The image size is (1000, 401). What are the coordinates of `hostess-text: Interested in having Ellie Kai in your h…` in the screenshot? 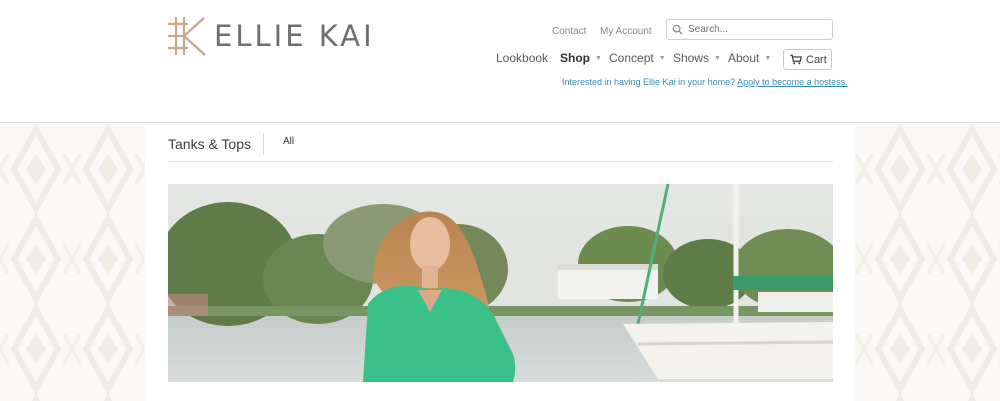 It's located at (649, 82).